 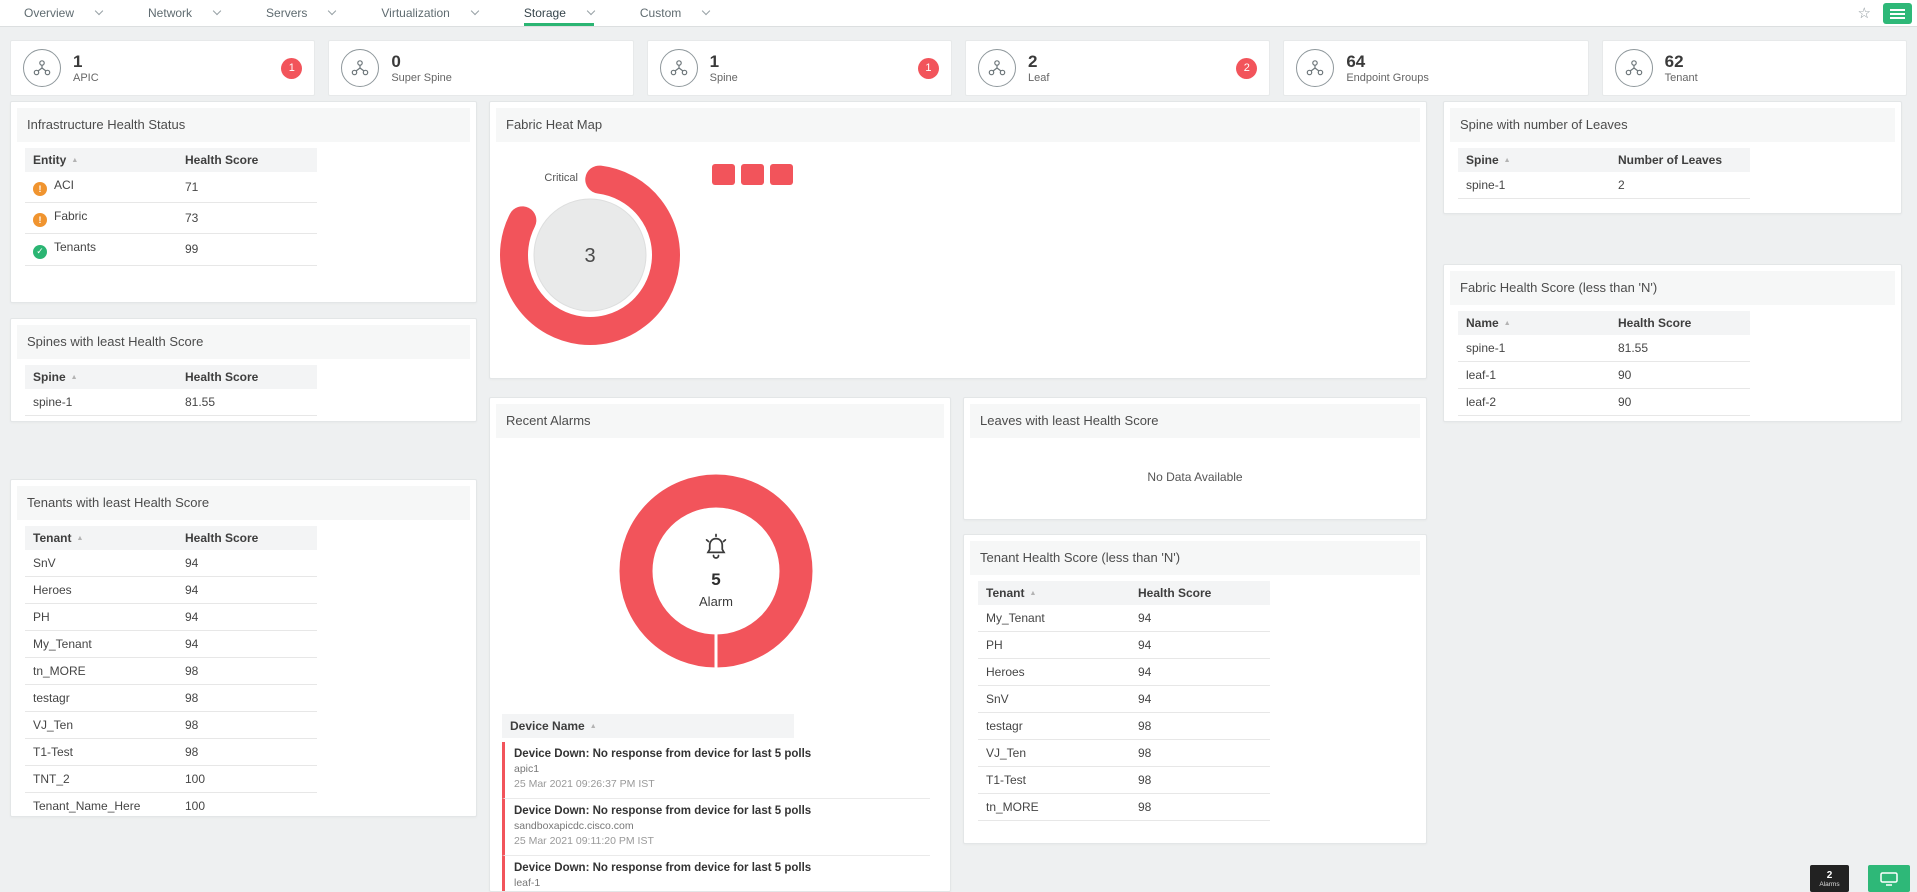 What do you see at coordinates (678, 68) in the screenshot?
I see `spine-icon` at bounding box center [678, 68].